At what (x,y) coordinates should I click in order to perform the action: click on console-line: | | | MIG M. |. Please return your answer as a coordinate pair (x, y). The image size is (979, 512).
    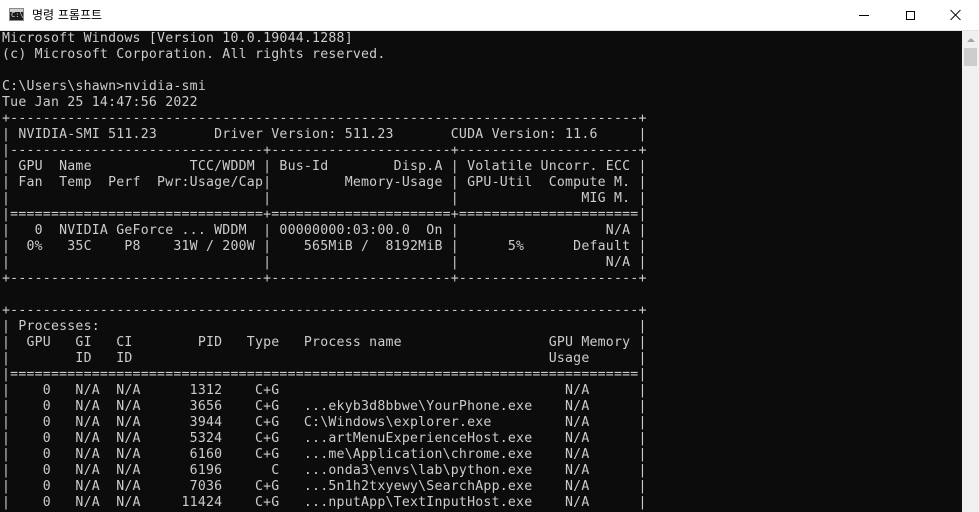
    Looking at the image, I should click on (324, 198).